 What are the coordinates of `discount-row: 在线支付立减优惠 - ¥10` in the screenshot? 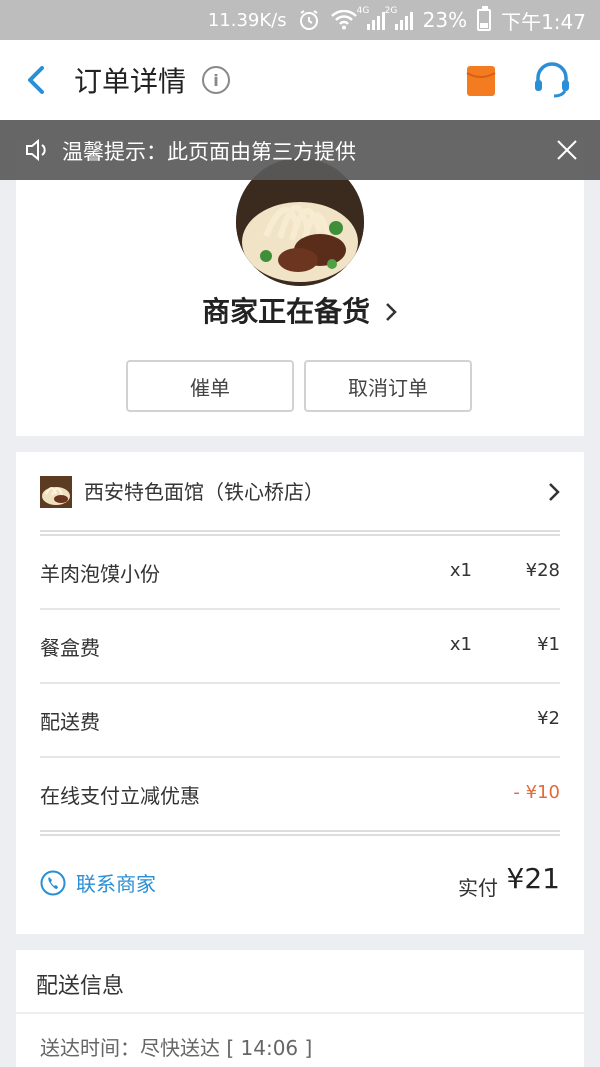 It's located at (300, 794).